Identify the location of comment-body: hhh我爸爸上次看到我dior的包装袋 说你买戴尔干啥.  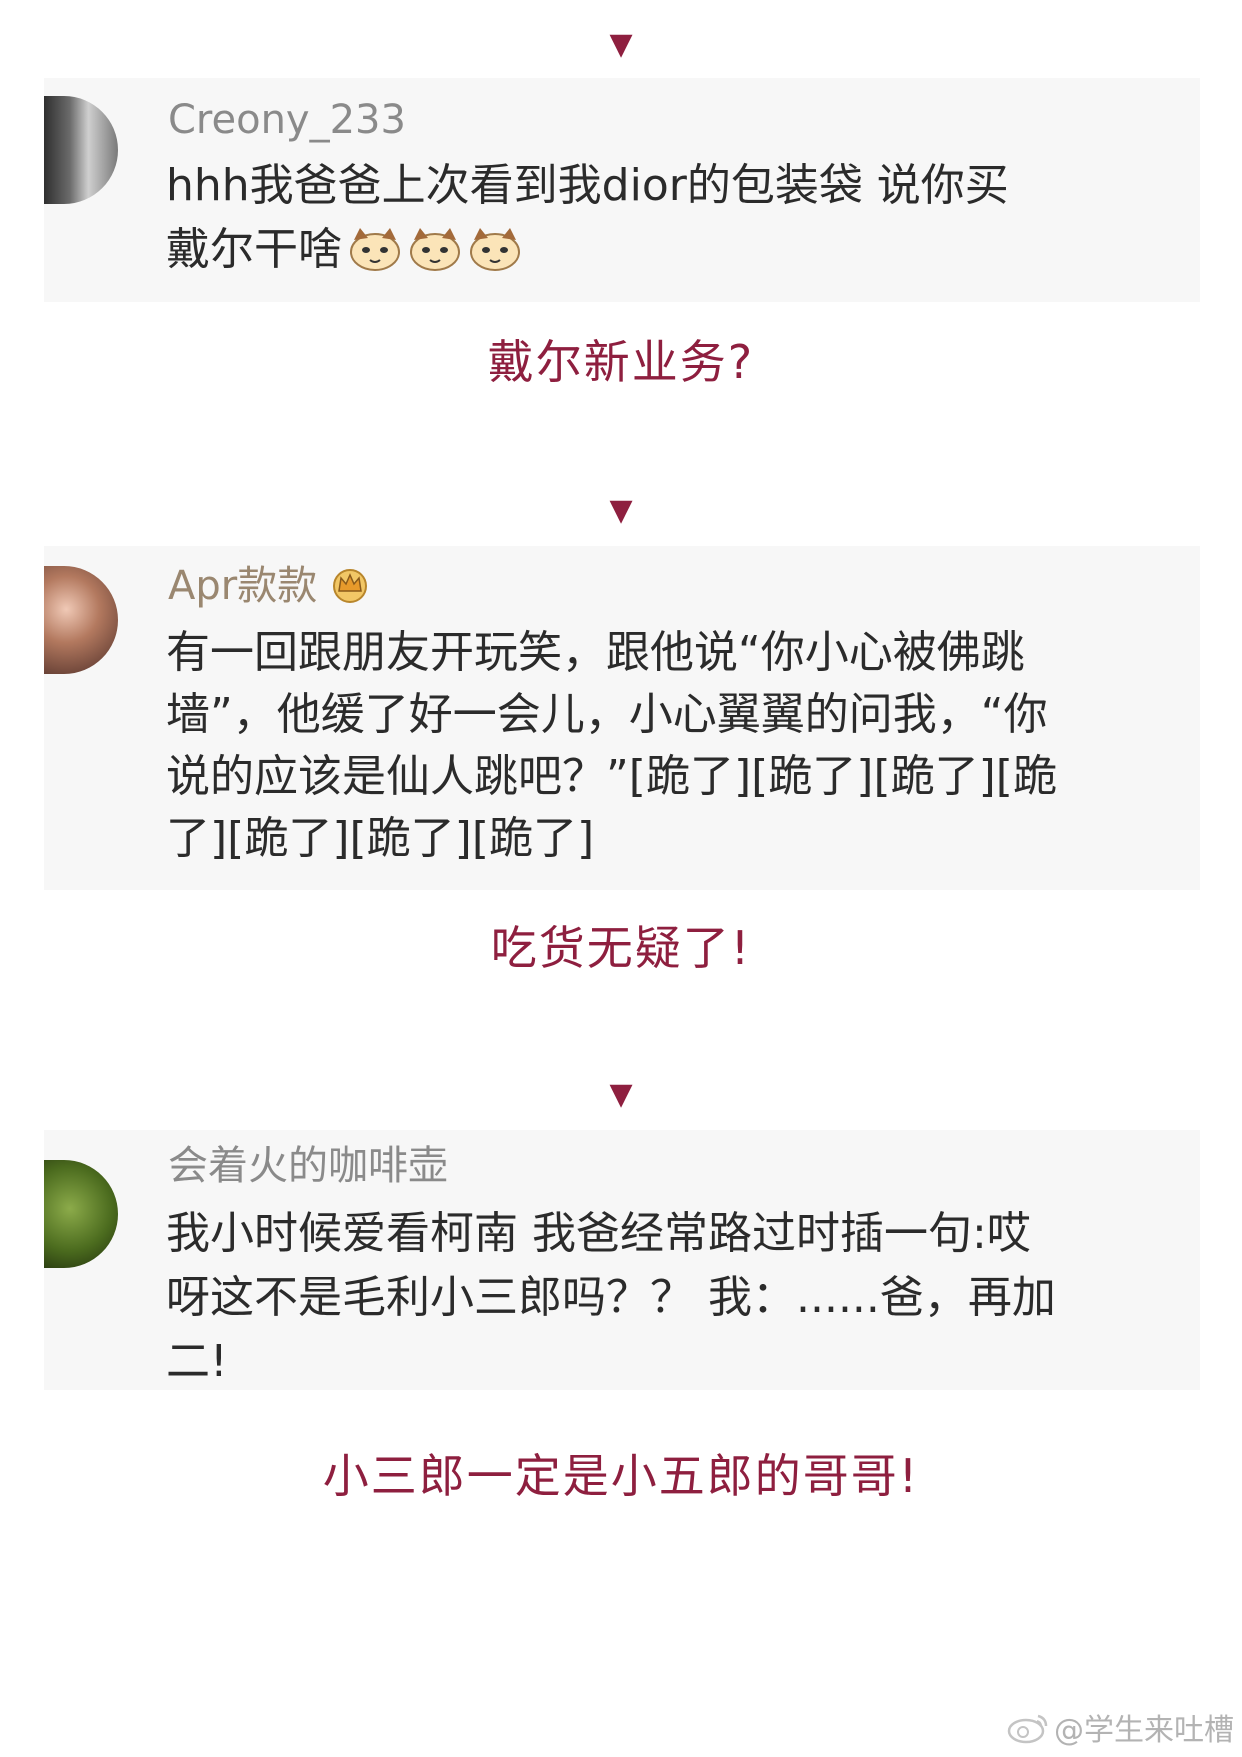
(587, 217).